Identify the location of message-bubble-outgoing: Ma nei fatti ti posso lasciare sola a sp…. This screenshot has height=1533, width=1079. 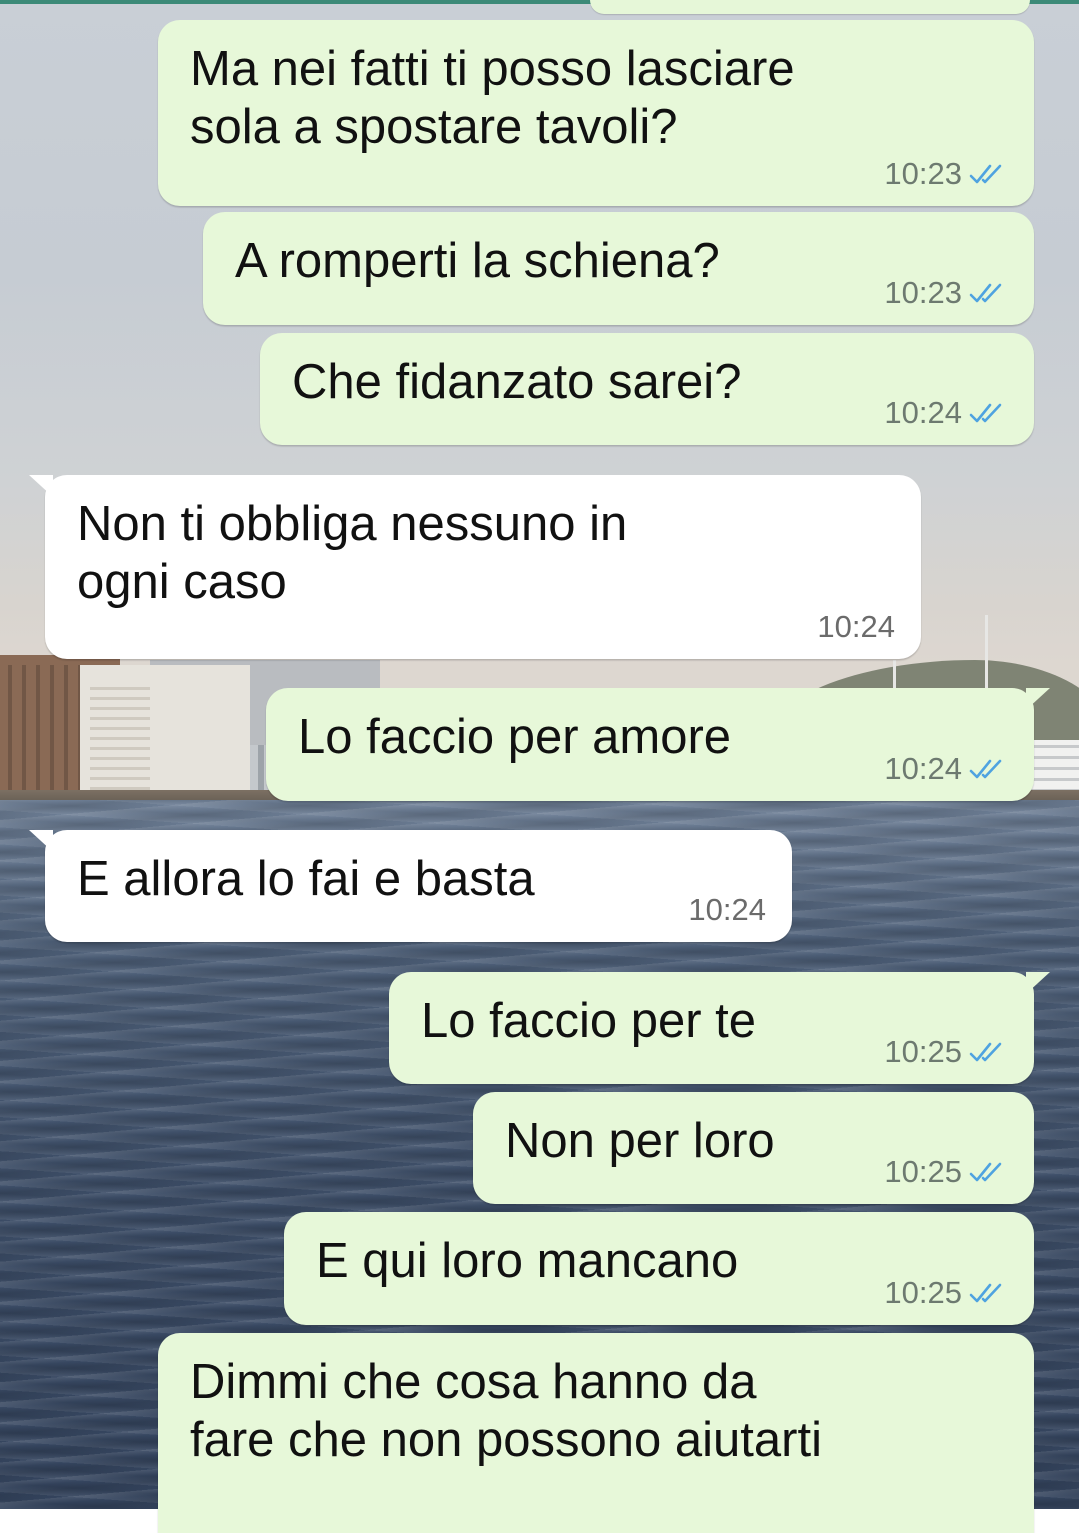
(596, 113).